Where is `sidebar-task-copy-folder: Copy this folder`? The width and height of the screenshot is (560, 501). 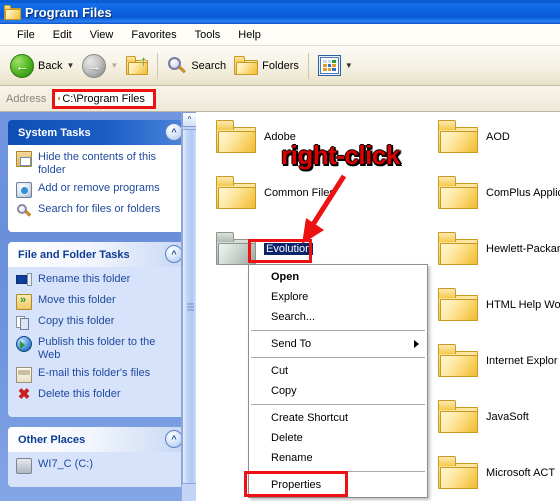 sidebar-task-copy-folder: Copy this folder is located at coordinates (98, 323).